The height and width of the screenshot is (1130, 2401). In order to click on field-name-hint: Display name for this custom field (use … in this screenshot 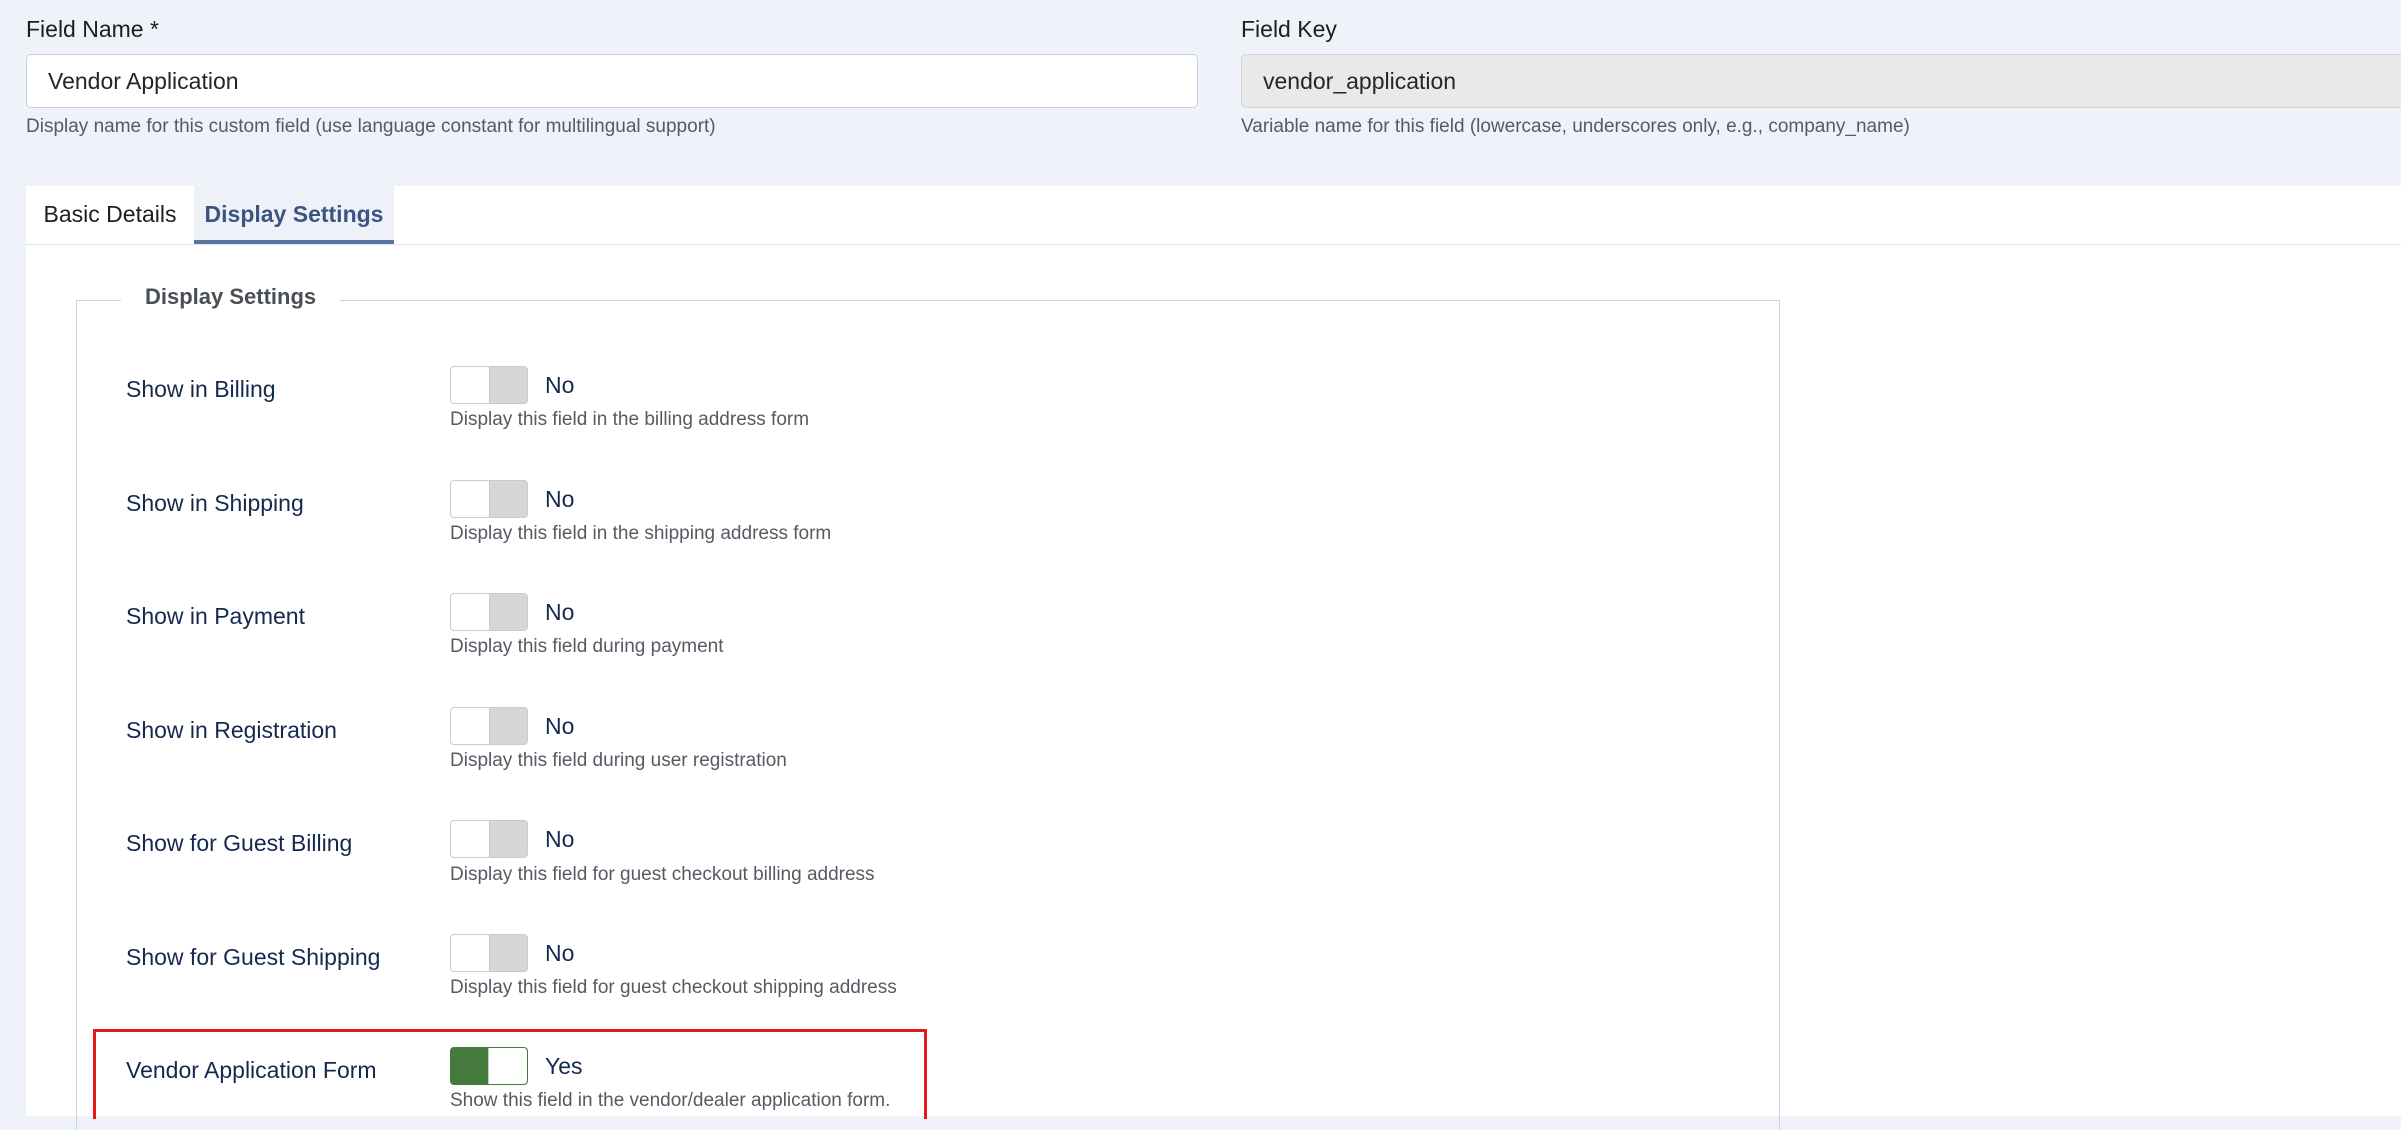, I will do `click(371, 126)`.